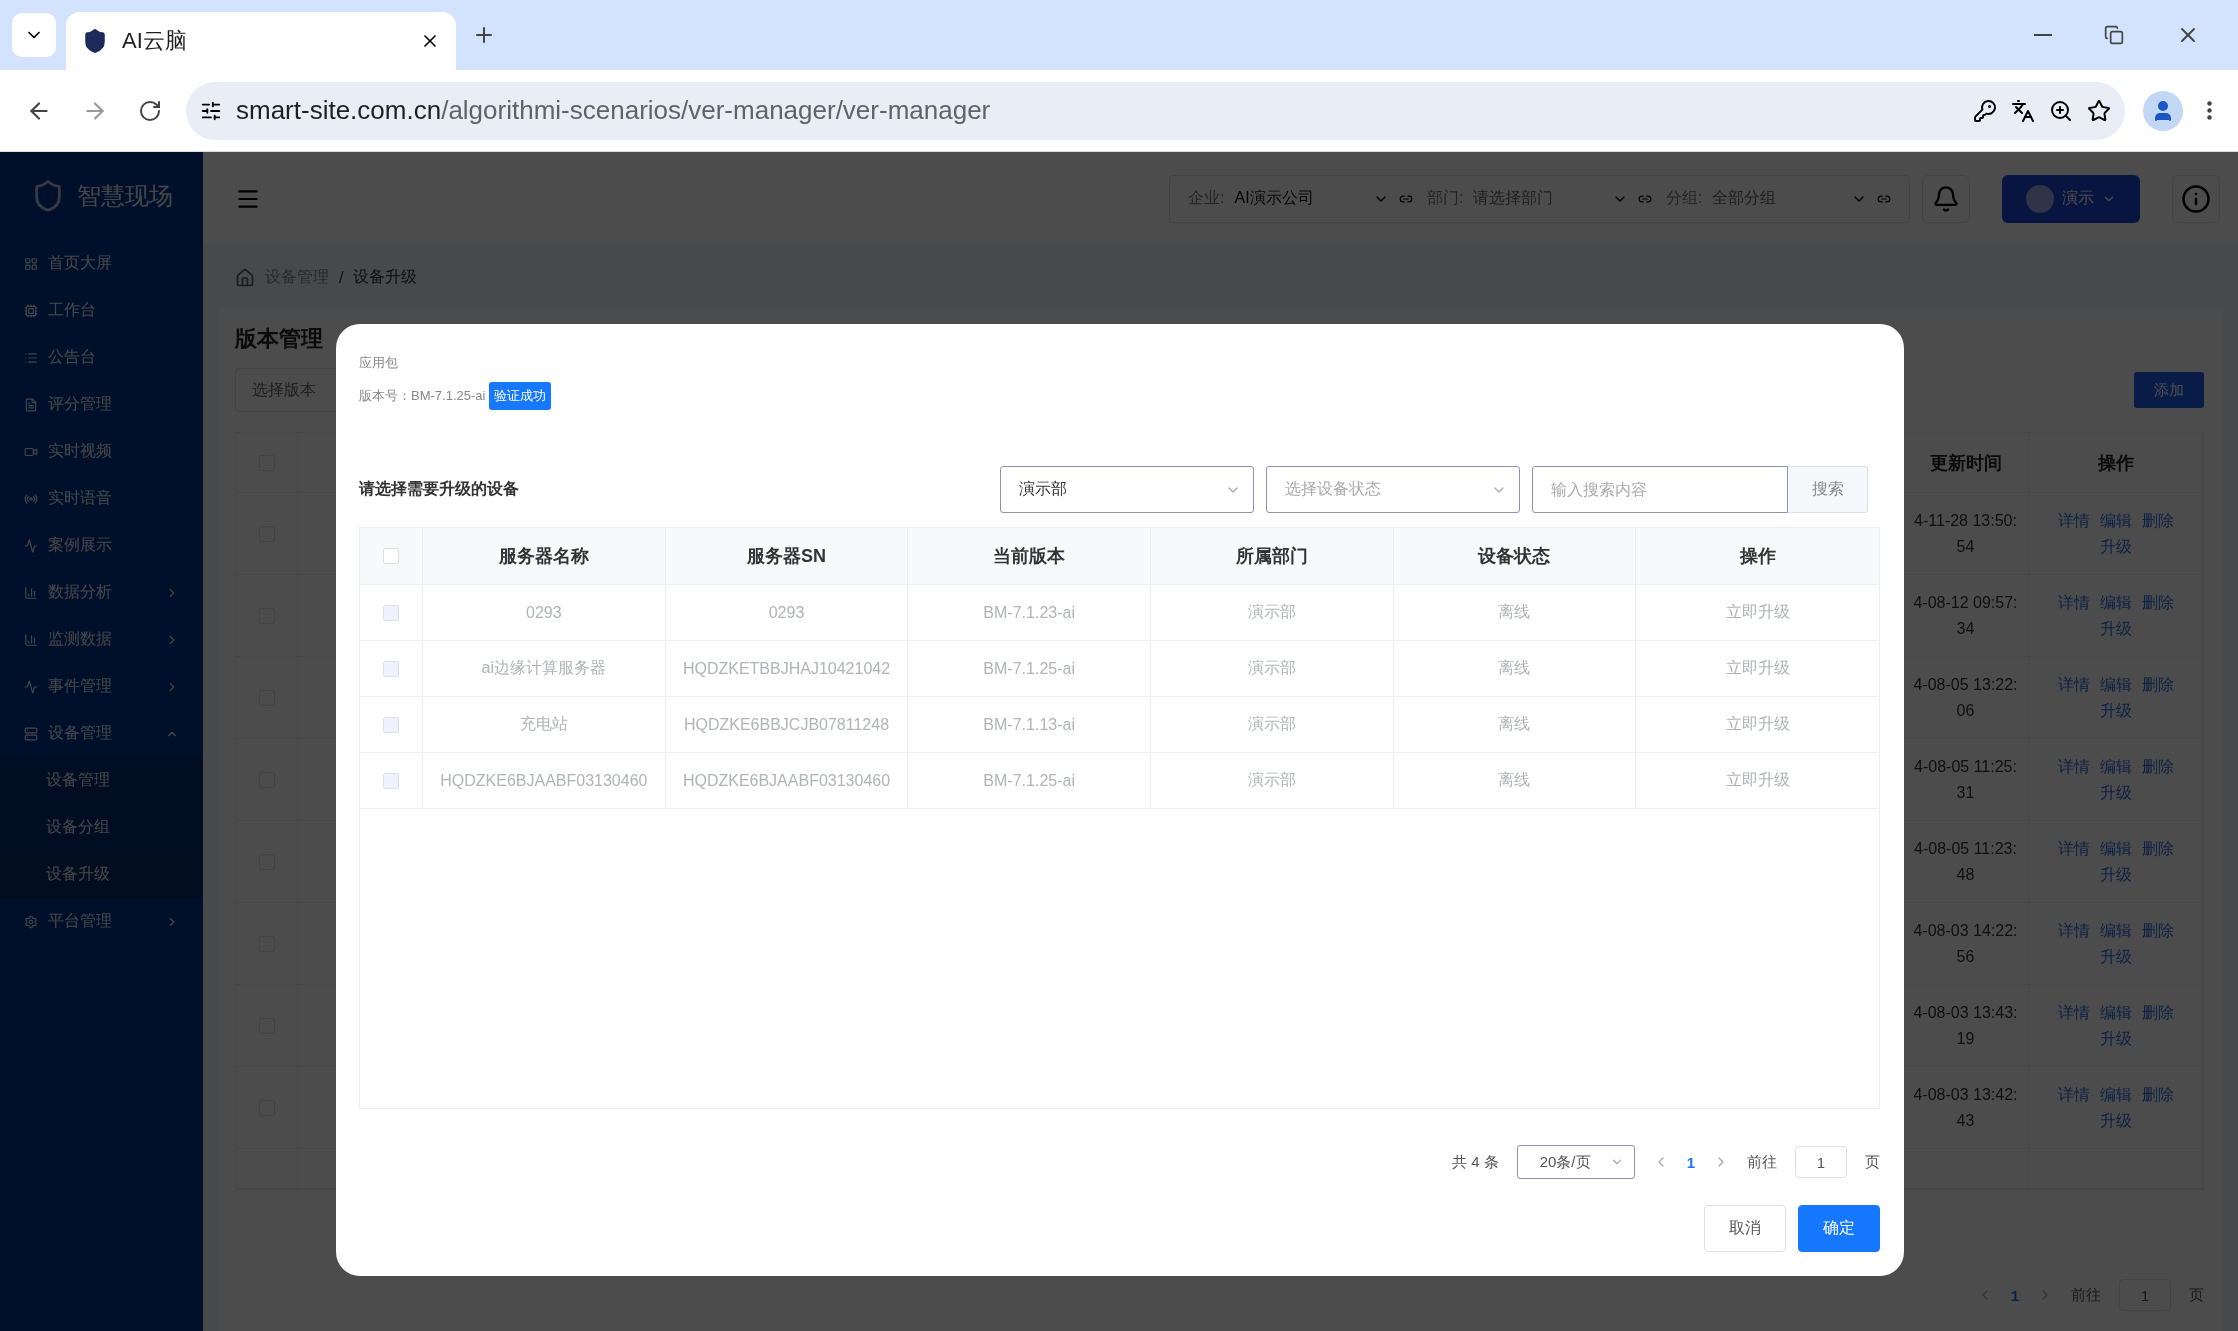  I want to click on department-select: 演示部, so click(1127, 489).